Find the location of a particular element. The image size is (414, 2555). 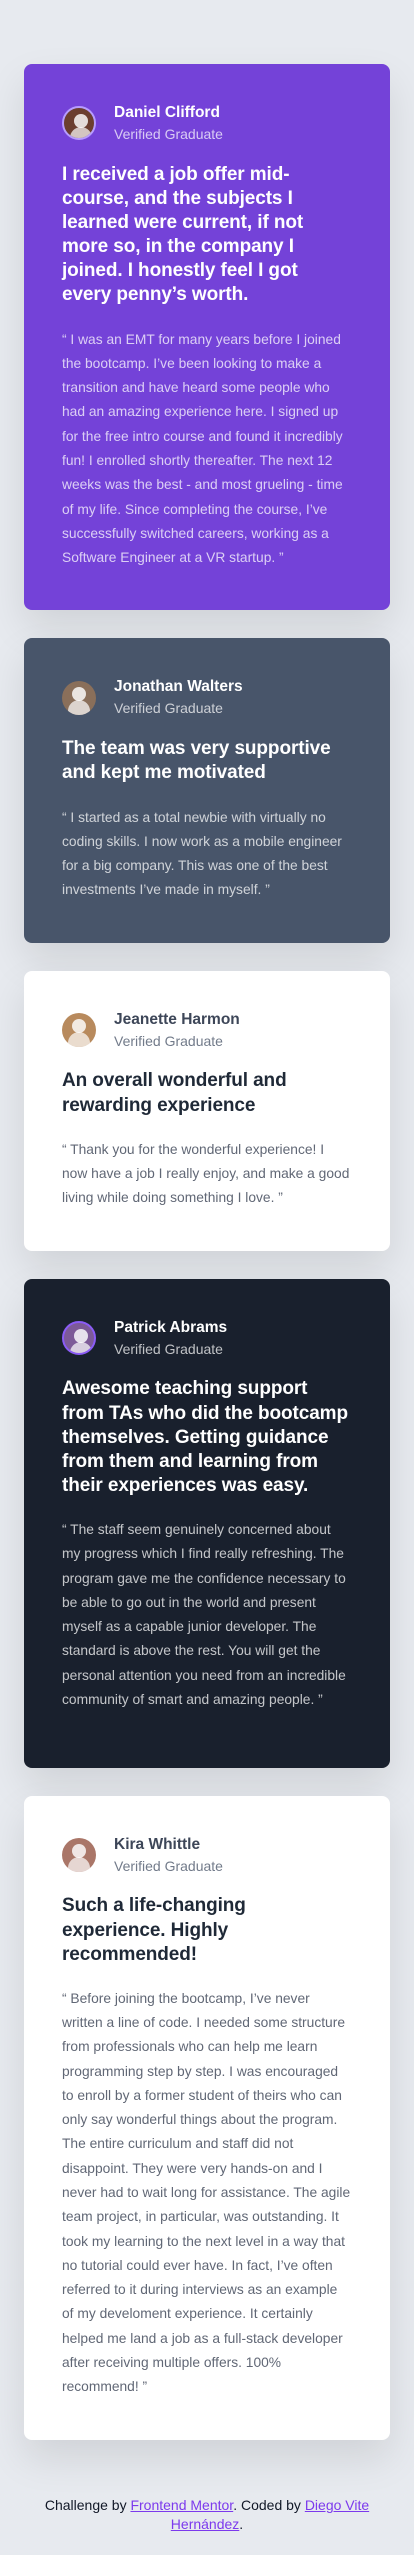

author-block: Daniel Clifford Verified Graduate is located at coordinates (207, 123).